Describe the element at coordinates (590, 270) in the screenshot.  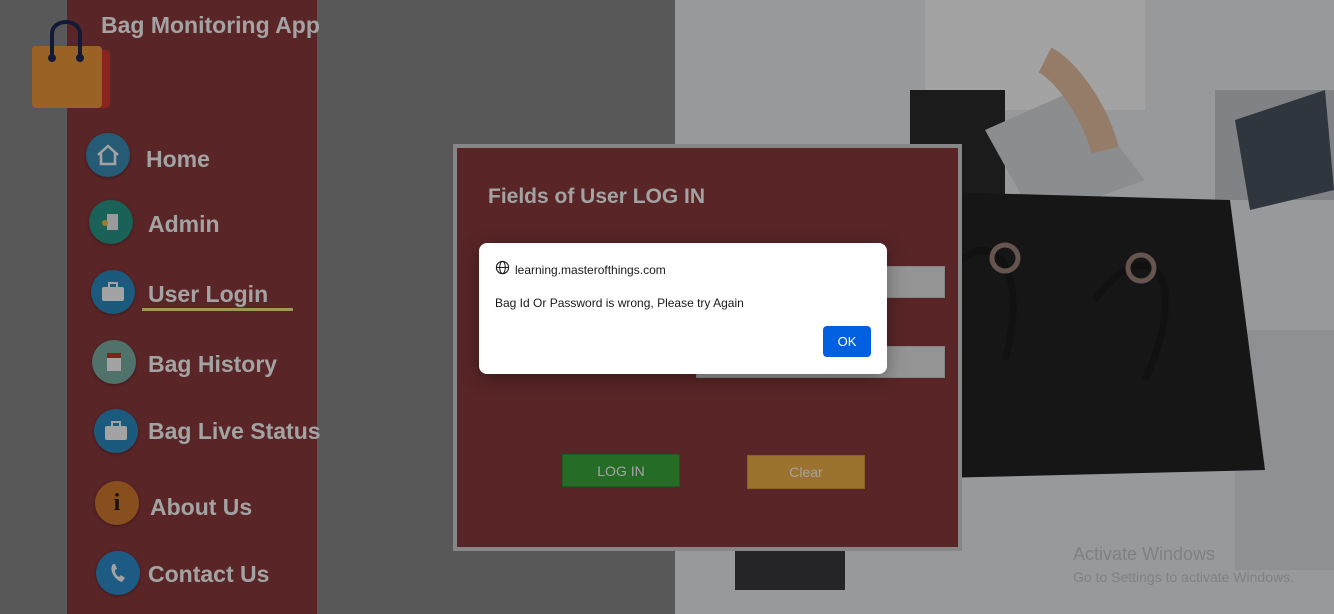
I see `dialog-origin-text: learning.masterofthings.com` at that location.